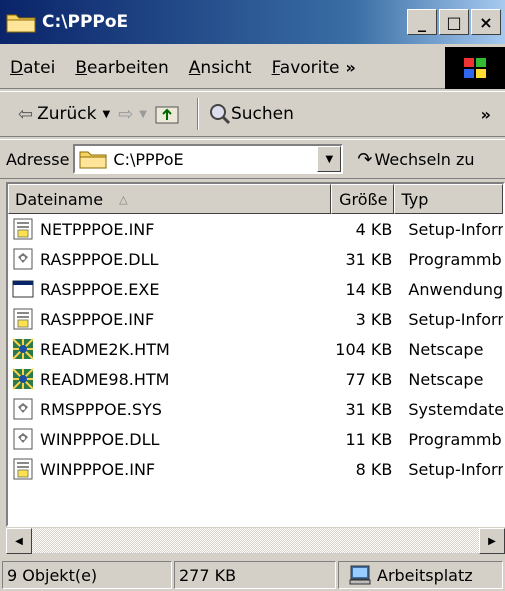  Describe the element at coordinates (170, 199) in the screenshot. I see `column-header-name: Dateiname △` at that location.